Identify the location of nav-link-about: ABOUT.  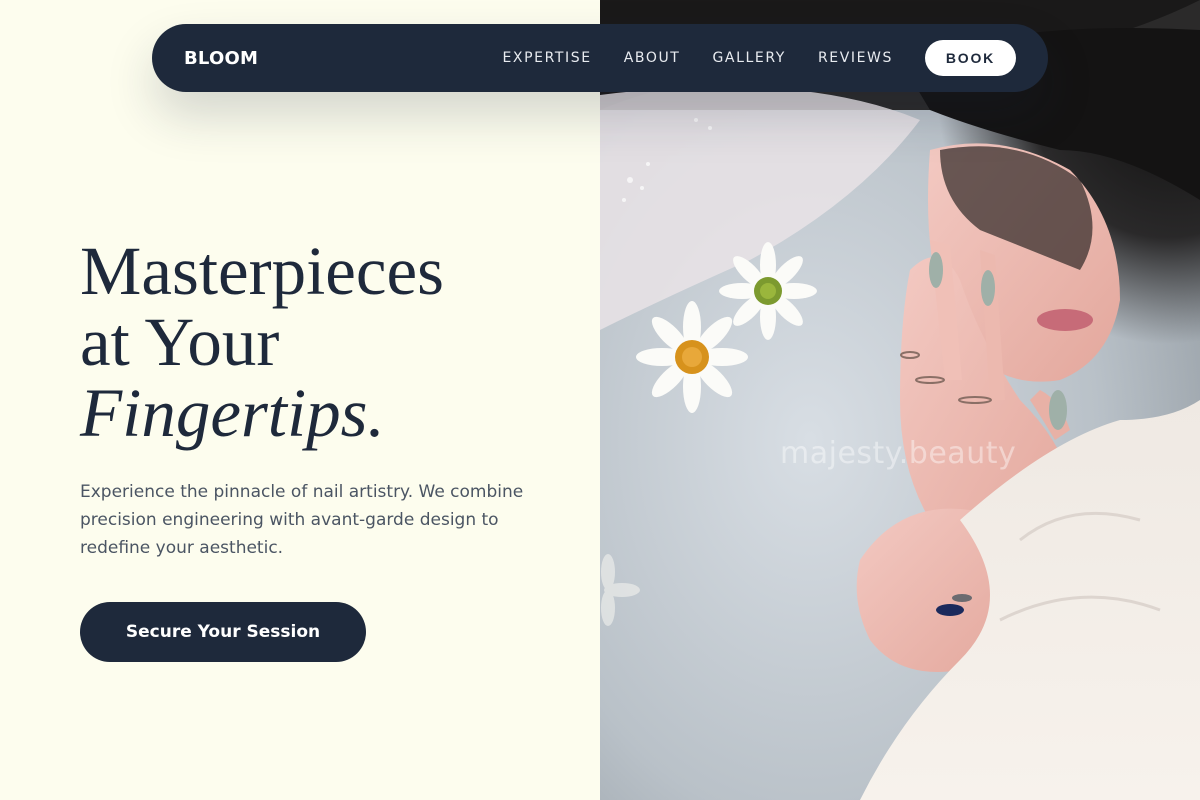
(652, 58).